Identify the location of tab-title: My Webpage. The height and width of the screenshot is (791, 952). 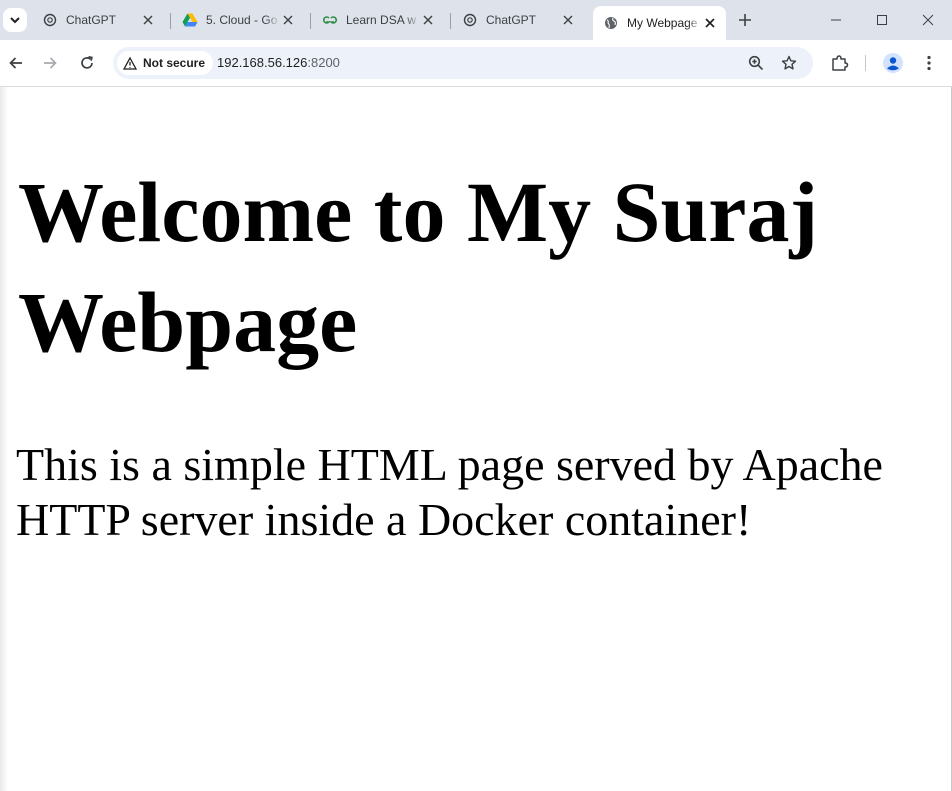
(662, 23).